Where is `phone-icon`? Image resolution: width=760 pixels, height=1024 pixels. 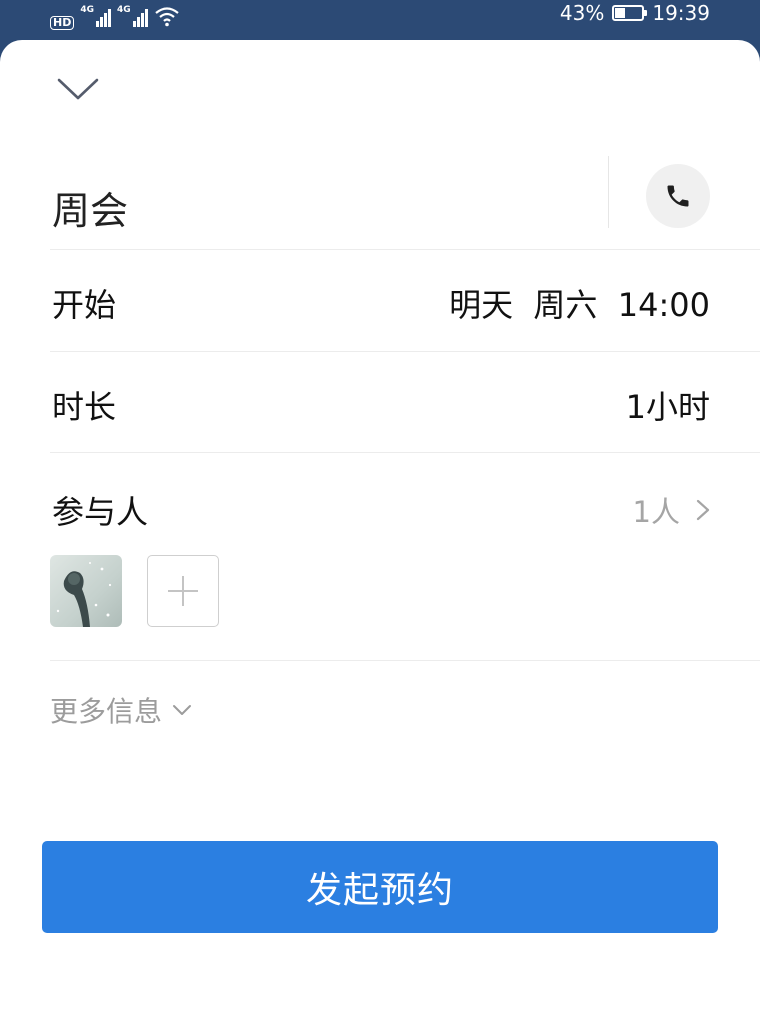 phone-icon is located at coordinates (678, 196).